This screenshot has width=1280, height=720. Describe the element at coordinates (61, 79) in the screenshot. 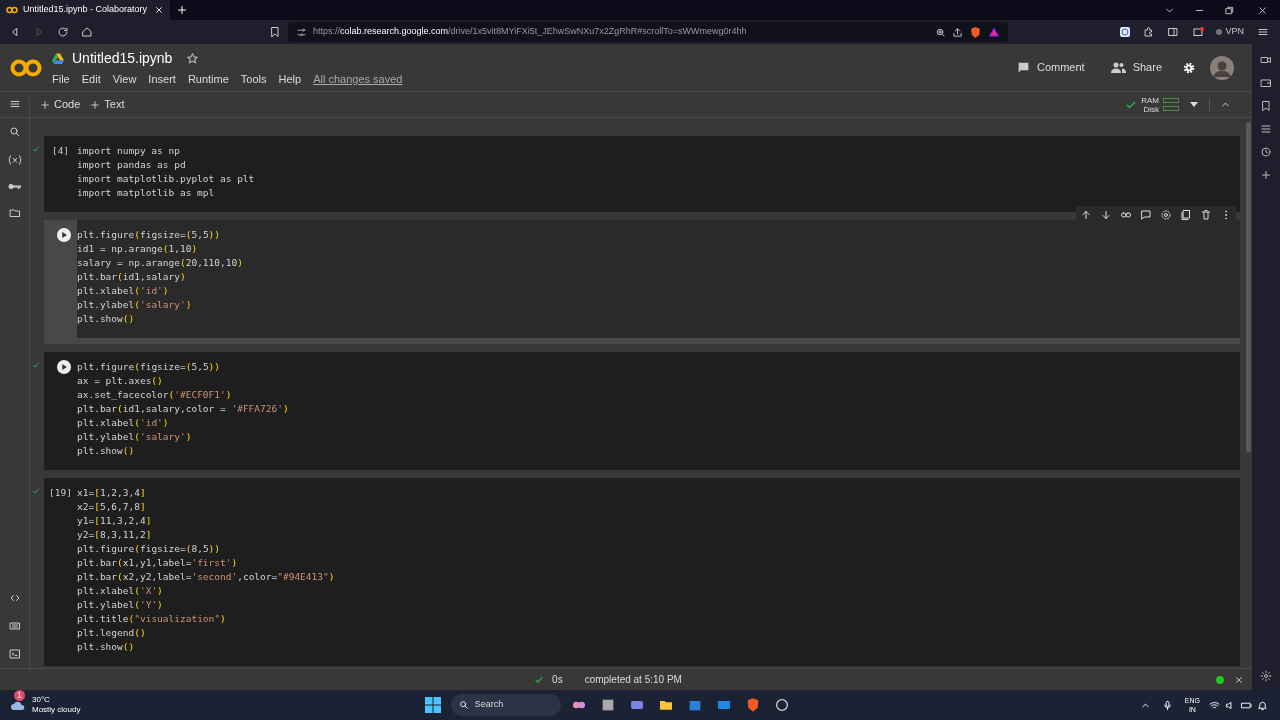

I see `menu-item: File` at that location.